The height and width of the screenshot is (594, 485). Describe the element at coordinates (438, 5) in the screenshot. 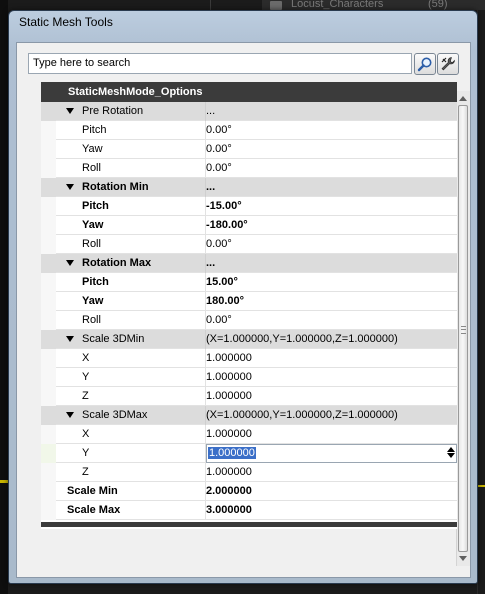

I see `background-folder-count: (59)` at that location.